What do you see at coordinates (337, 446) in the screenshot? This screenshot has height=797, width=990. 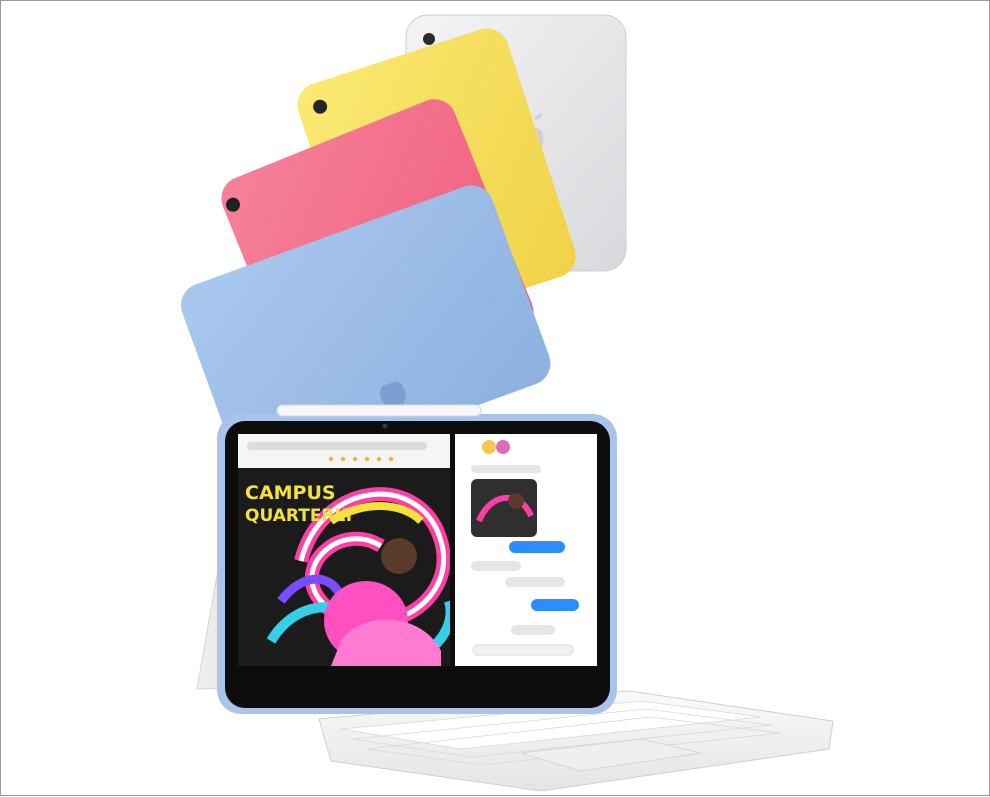 I see `url-field` at bounding box center [337, 446].